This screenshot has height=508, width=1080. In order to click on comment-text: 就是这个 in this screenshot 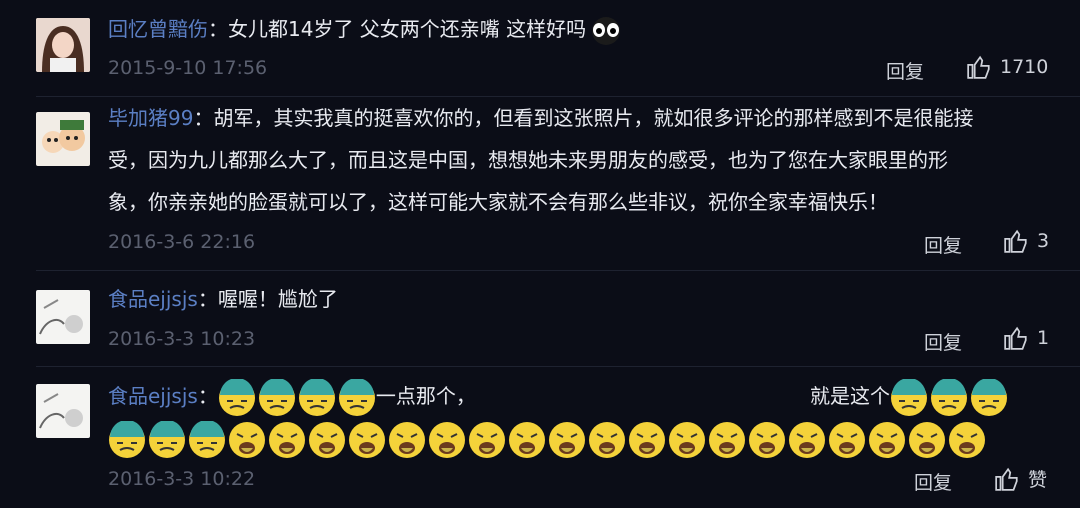, I will do `click(850, 396)`.